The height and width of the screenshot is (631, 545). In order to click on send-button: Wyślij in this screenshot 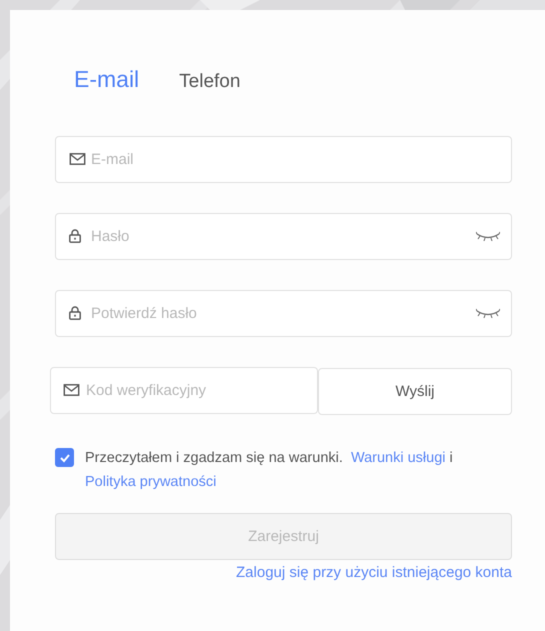, I will do `click(415, 391)`.